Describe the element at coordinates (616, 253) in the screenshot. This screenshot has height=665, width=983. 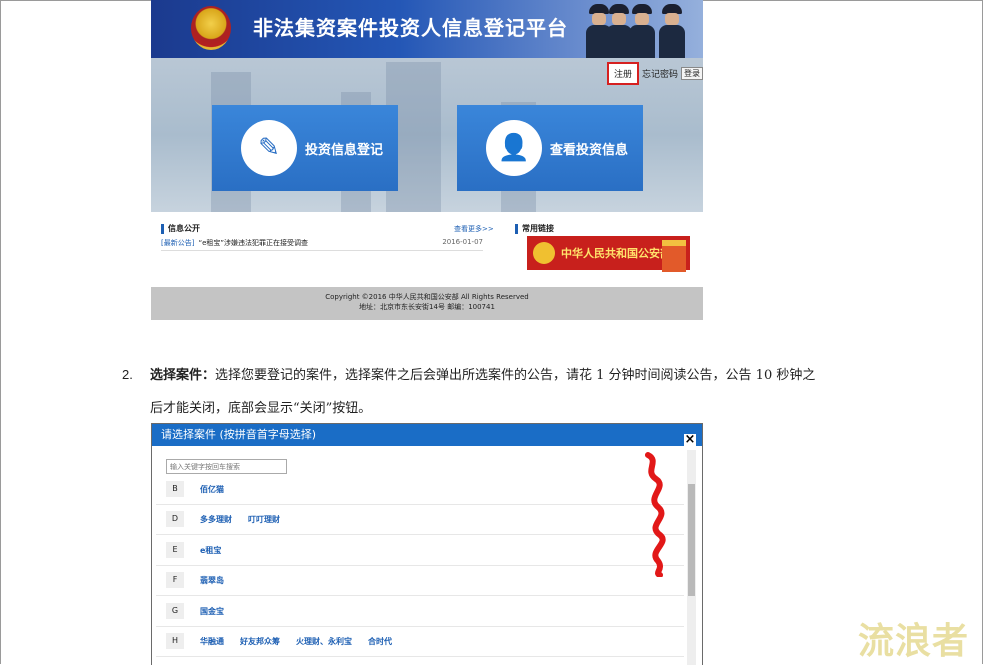
I see `mps-banner-text: 中华人民共和国公安部` at that location.